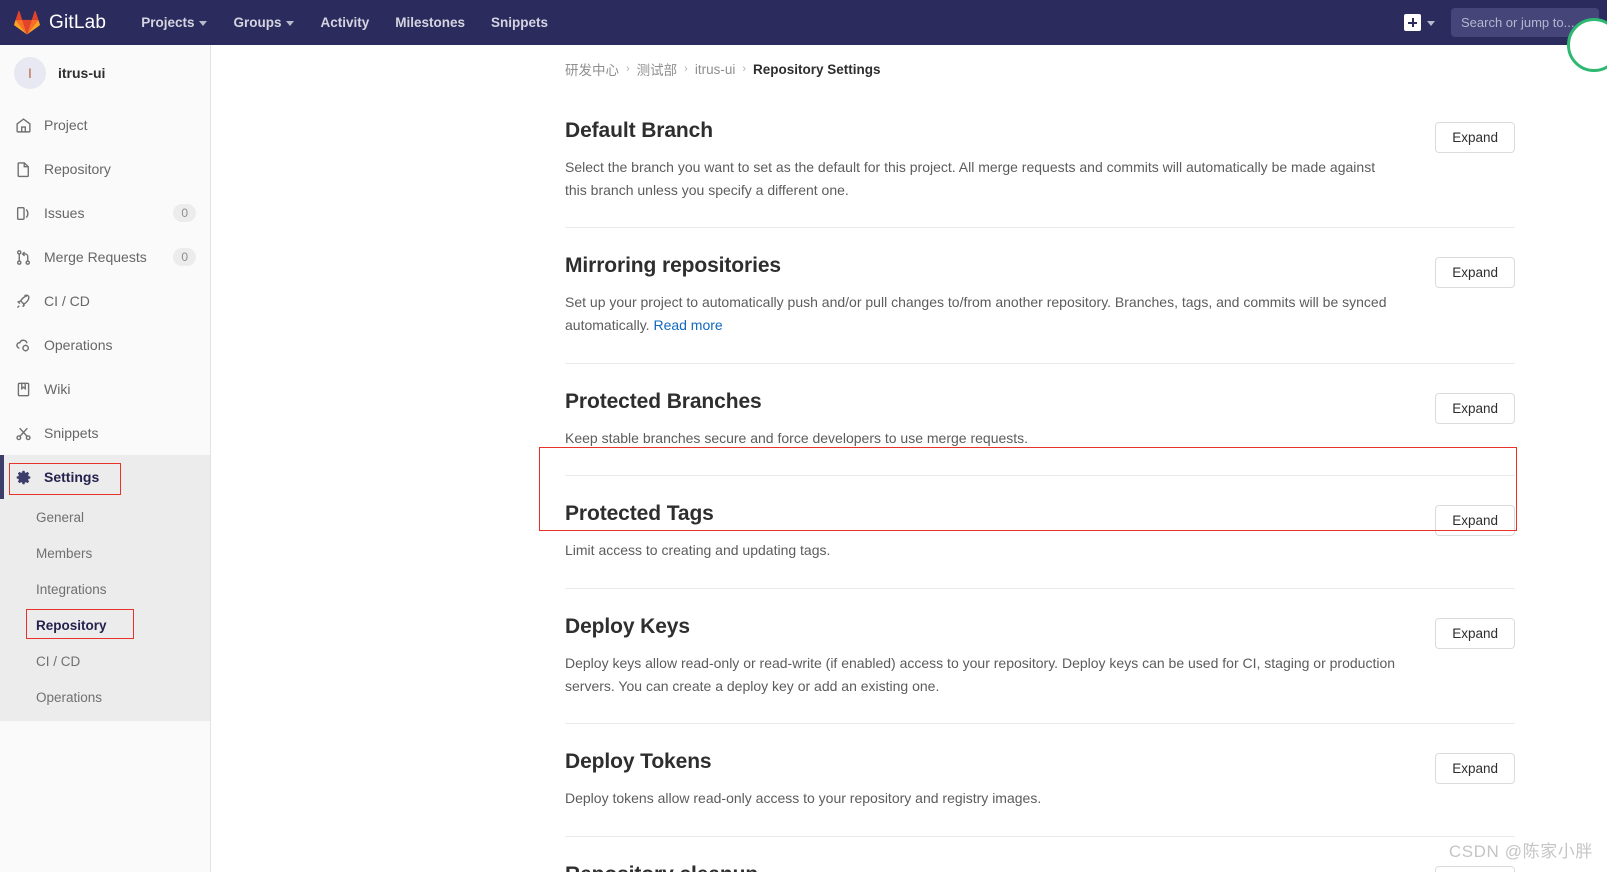  Describe the element at coordinates (1412, 22) in the screenshot. I see `plus-icon` at that location.